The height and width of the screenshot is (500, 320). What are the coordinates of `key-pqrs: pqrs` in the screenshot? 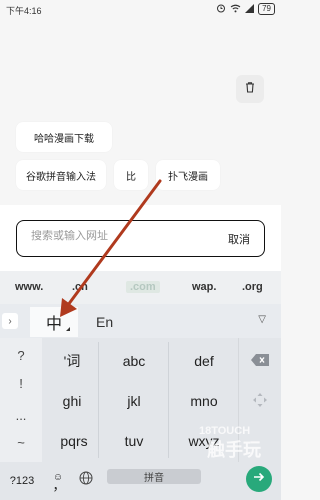 It's located at (74, 441).